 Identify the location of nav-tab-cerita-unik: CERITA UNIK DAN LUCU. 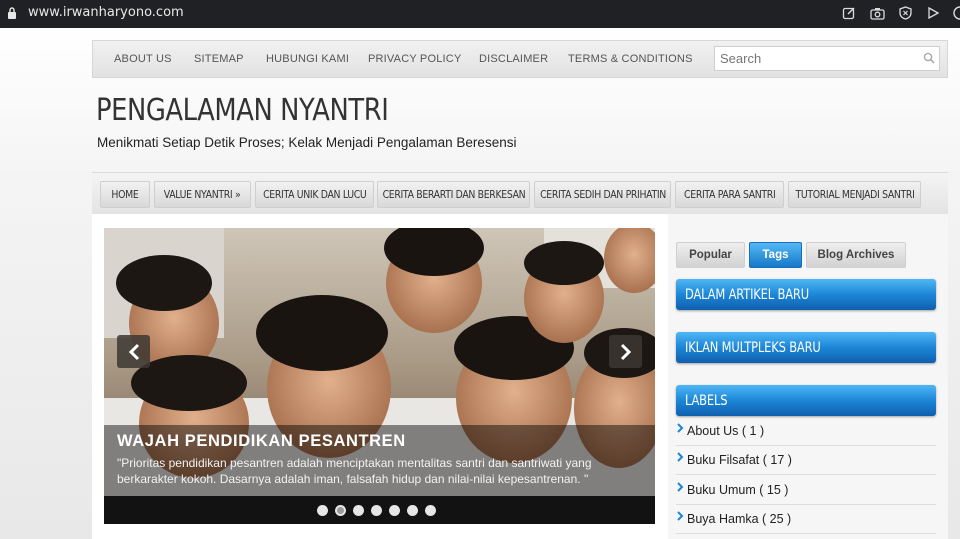
(314, 194).